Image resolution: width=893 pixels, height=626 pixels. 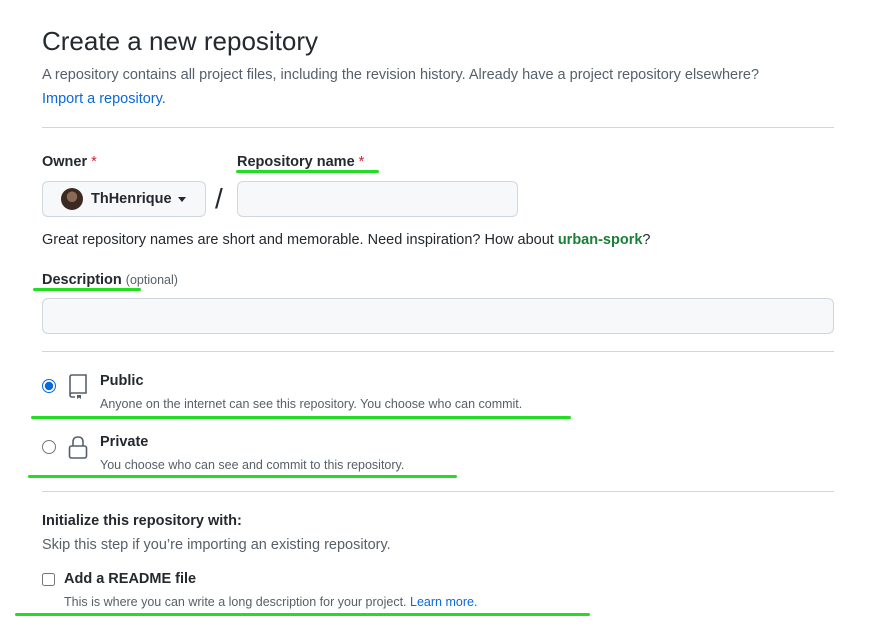 I want to click on private-title: Private, so click(x=124, y=442).